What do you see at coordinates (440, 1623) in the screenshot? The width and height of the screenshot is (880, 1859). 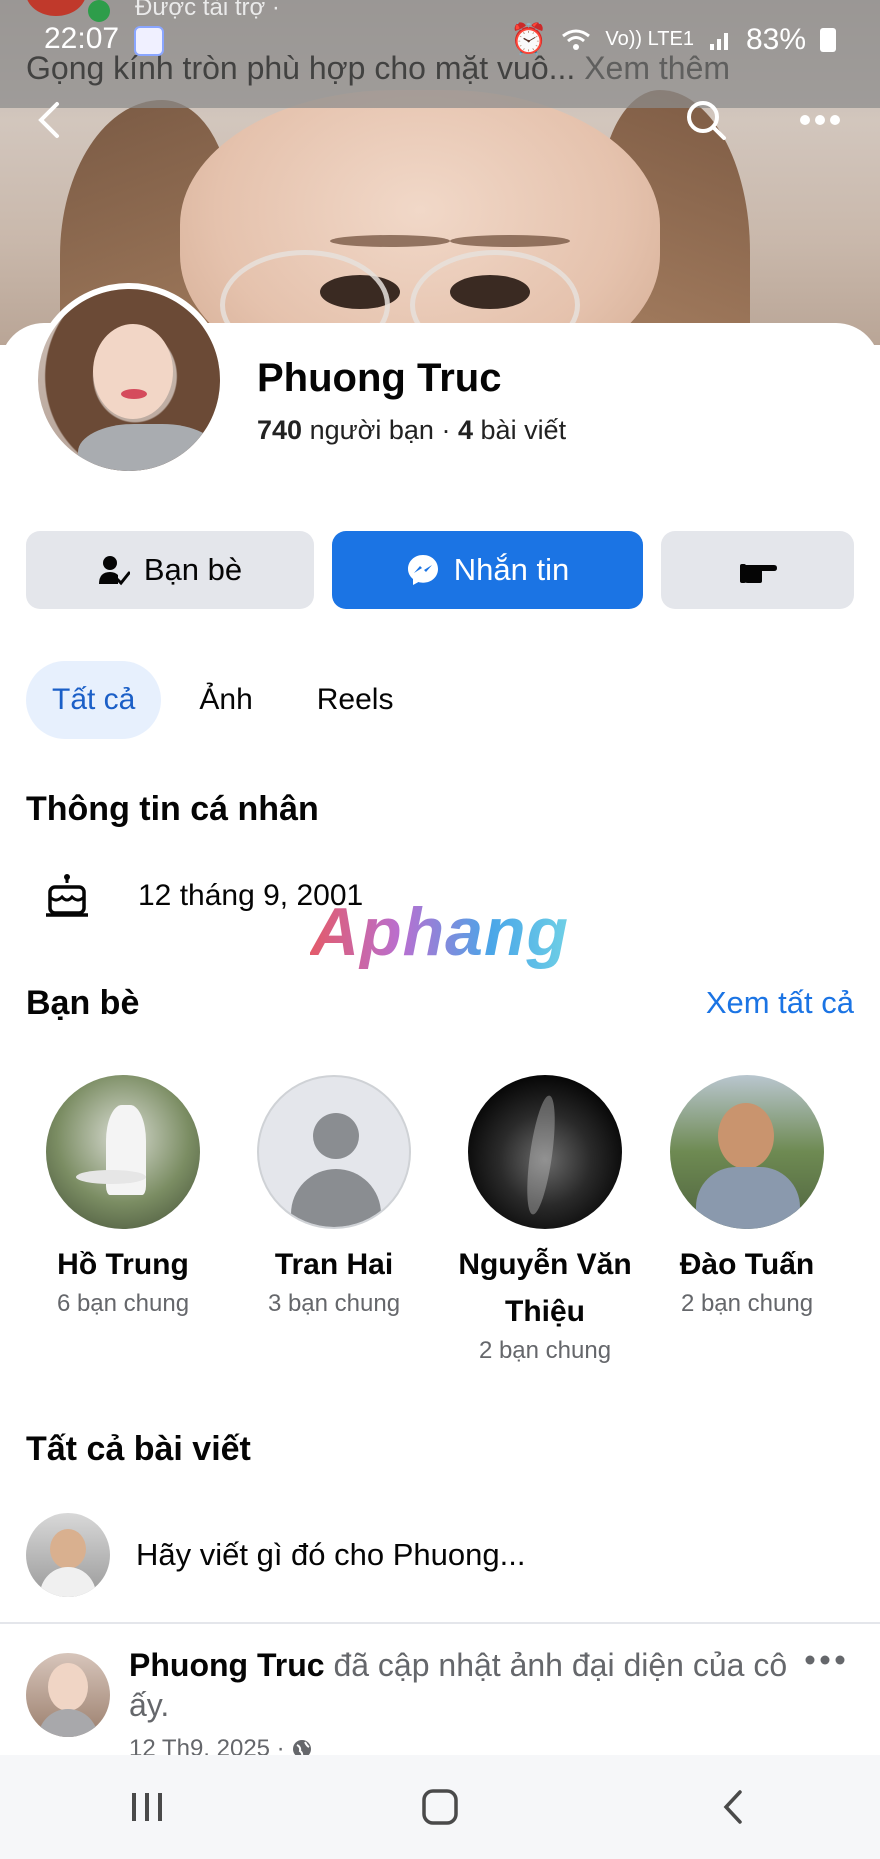 I see `section-divider` at bounding box center [440, 1623].